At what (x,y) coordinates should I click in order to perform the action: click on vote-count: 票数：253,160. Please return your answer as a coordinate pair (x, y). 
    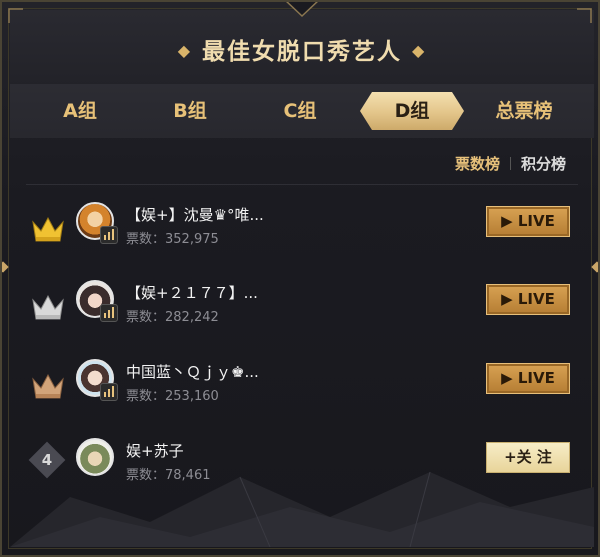
    Looking at the image, I should click on (172, 396).